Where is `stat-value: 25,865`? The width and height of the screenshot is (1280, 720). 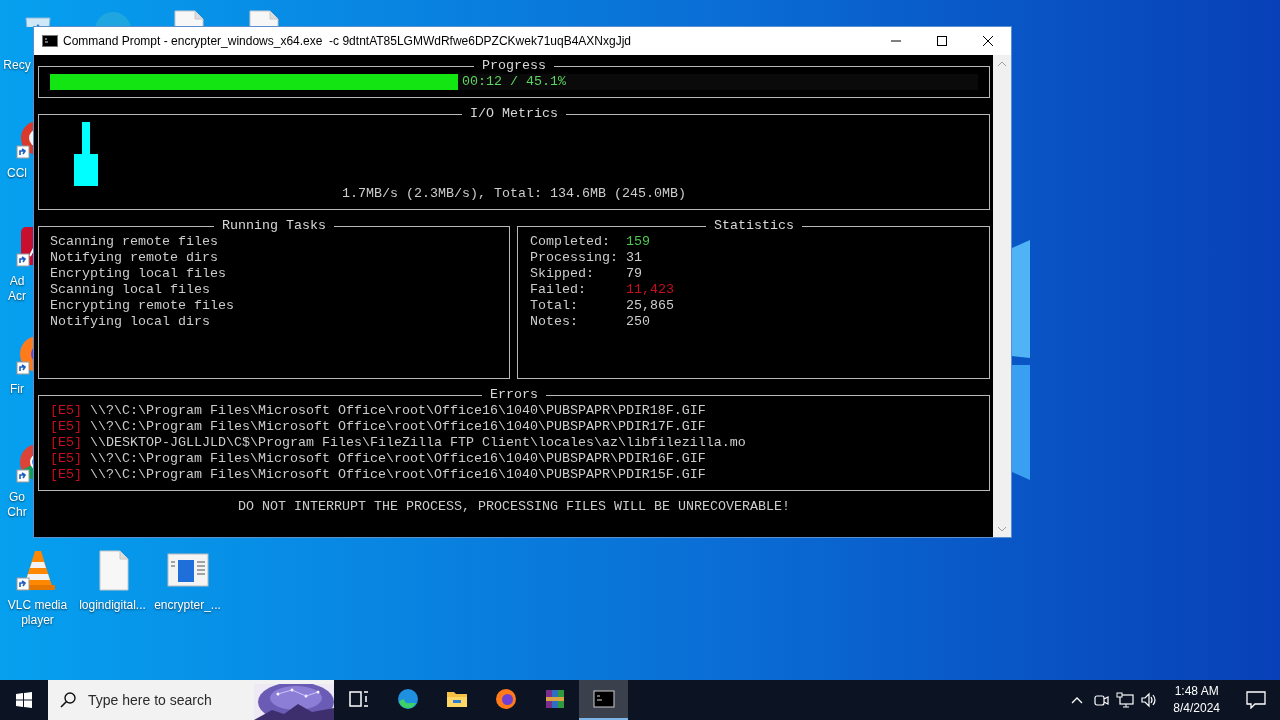 stat-value: 25,865 is located at coordinates (649, 305).